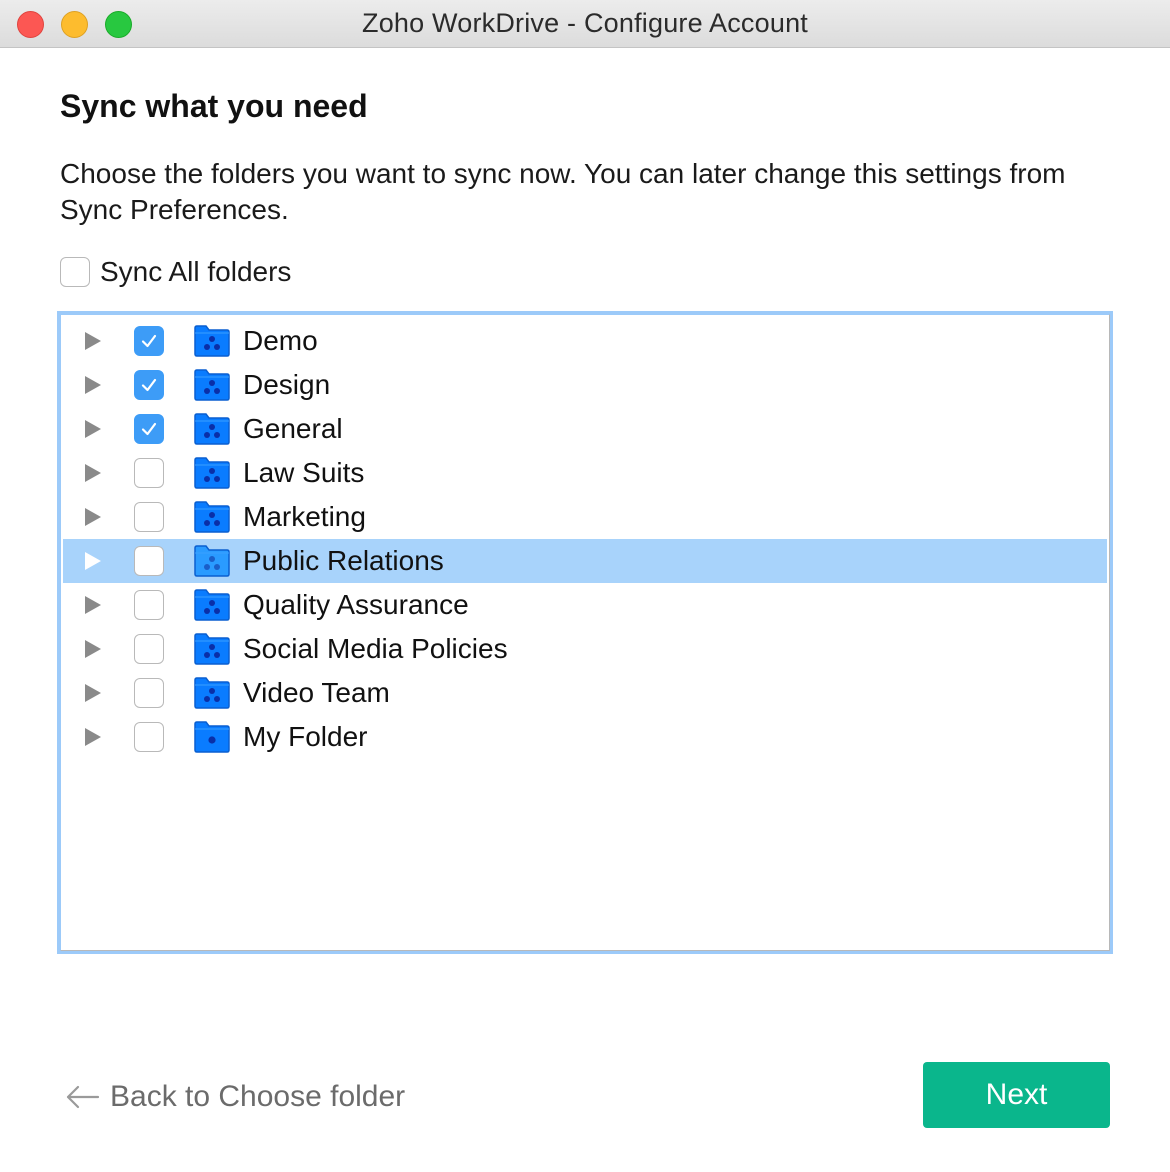 Image resolution: width=1170 pixels, height=1172 pixels. I want to click on window-title: Zoho WorkDrive - Configure Account, so click(585, 23).